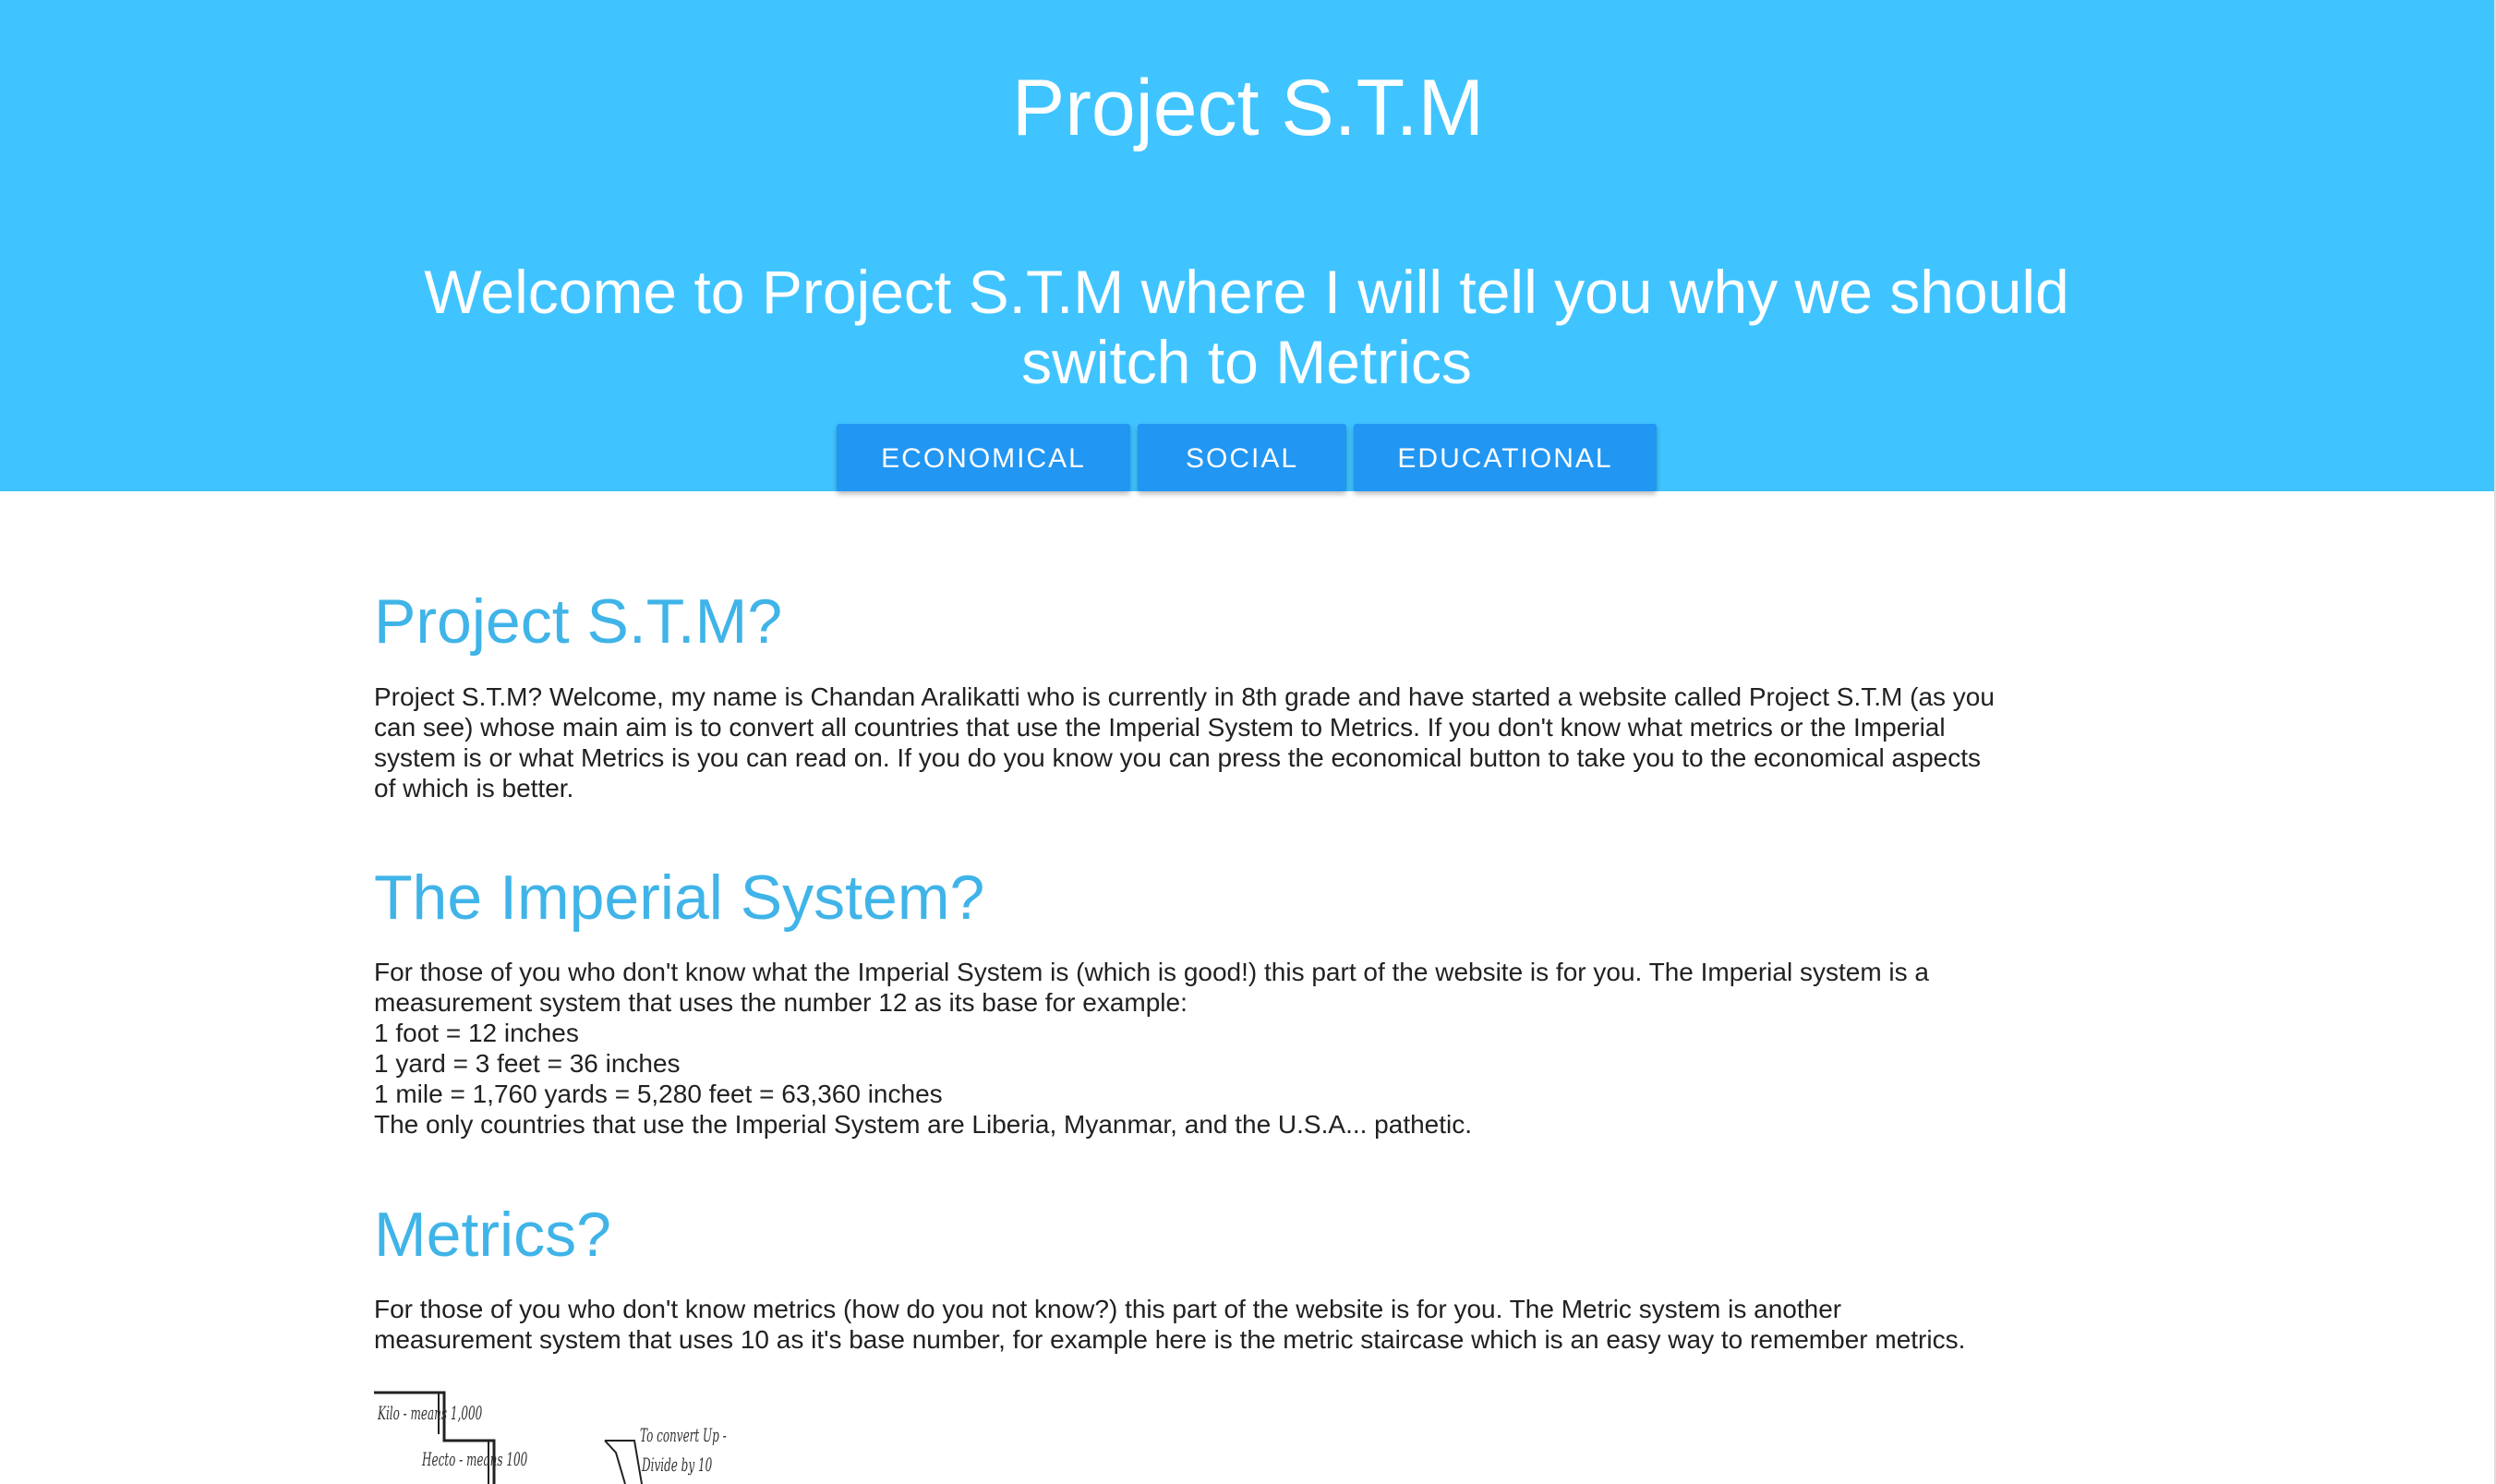 The image size is (2496, 1484). I want to click on divide-label: Divide by 10, so click(677, 1465).